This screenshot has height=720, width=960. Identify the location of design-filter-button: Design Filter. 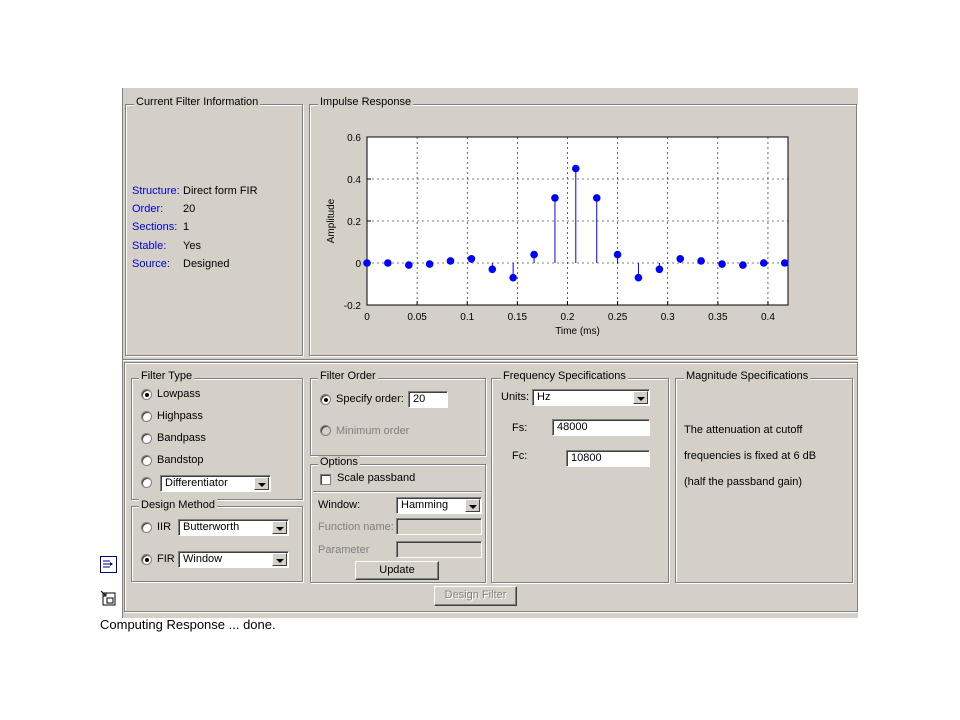
(475, 596).